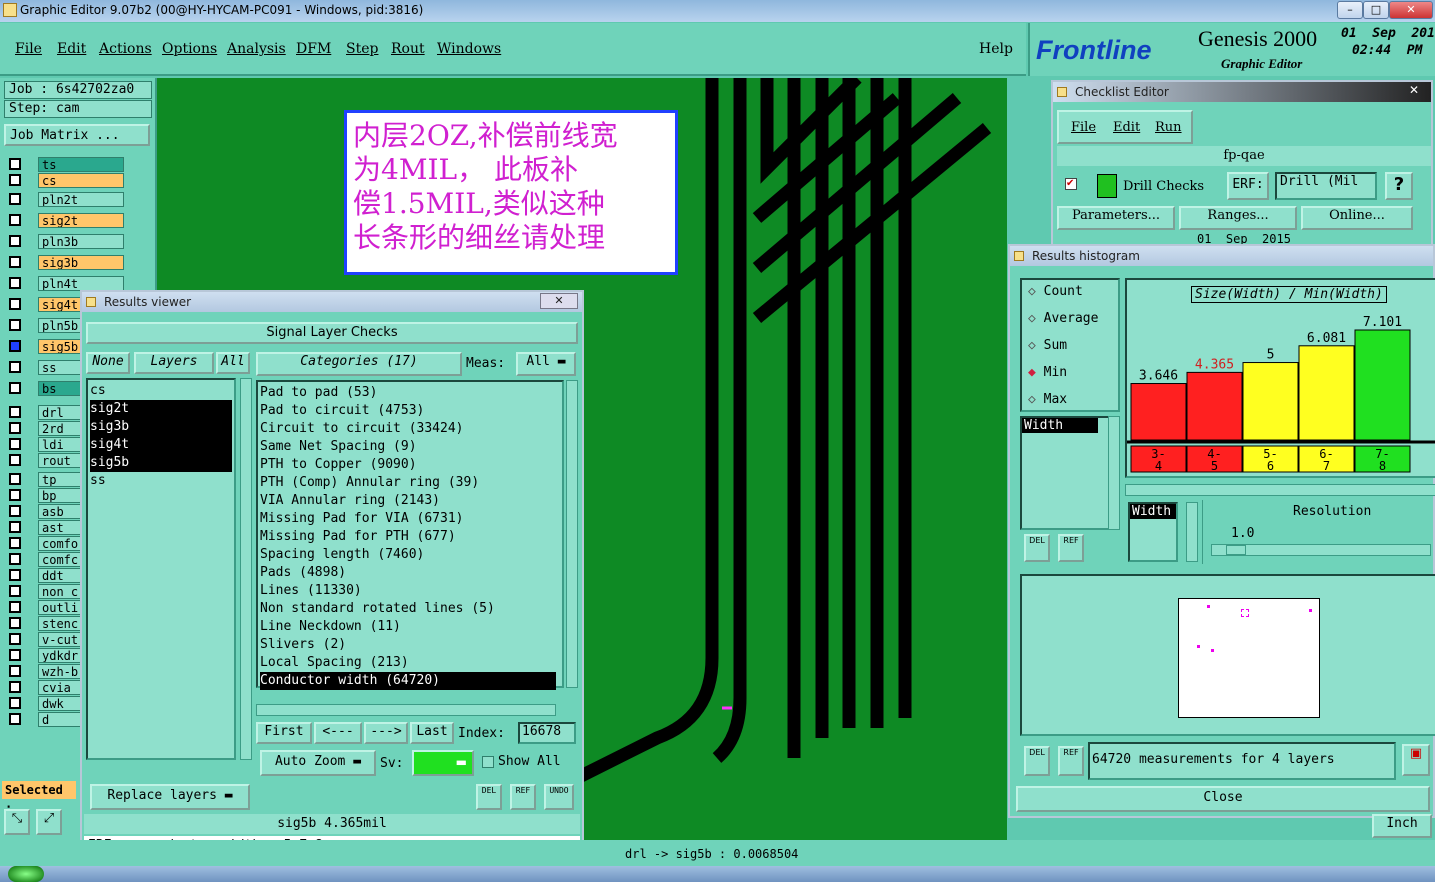 This screenshot has height=882, width=1435. I want to click on layer-row-sig3b: sig3b, so click(65, 262).